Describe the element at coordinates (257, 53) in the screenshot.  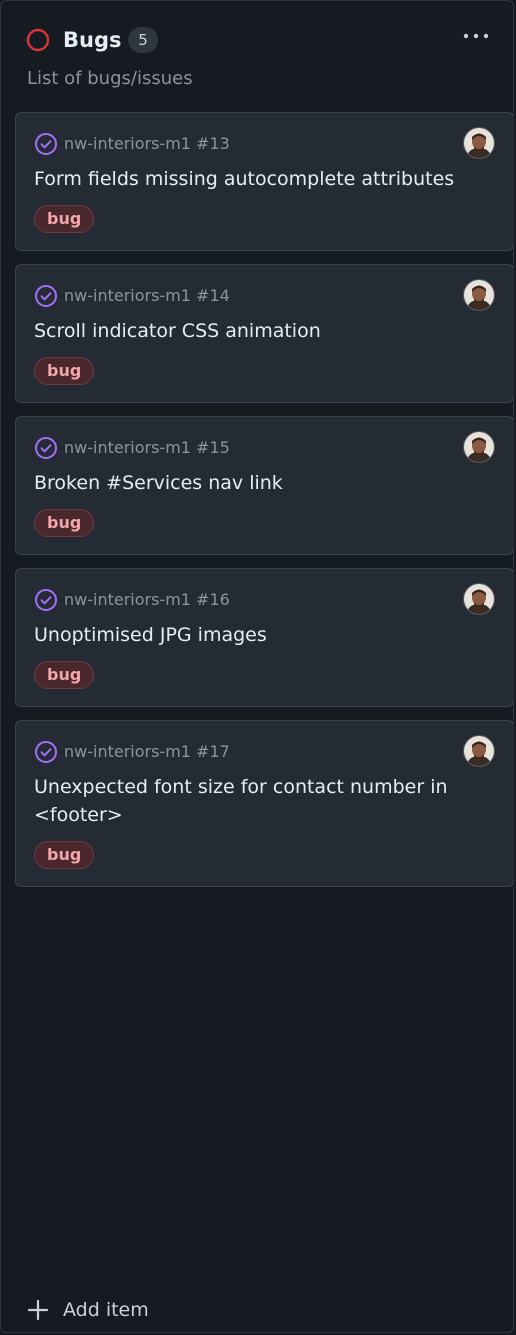
I see `column-header: Bugs 5 List of bugs/issues` at that location.